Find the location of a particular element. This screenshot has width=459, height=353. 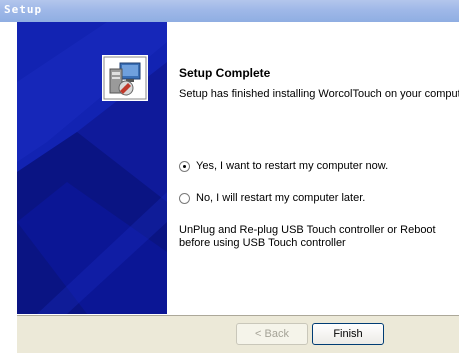

button-bar: < Back Finish is located at coordinates (238, 333).